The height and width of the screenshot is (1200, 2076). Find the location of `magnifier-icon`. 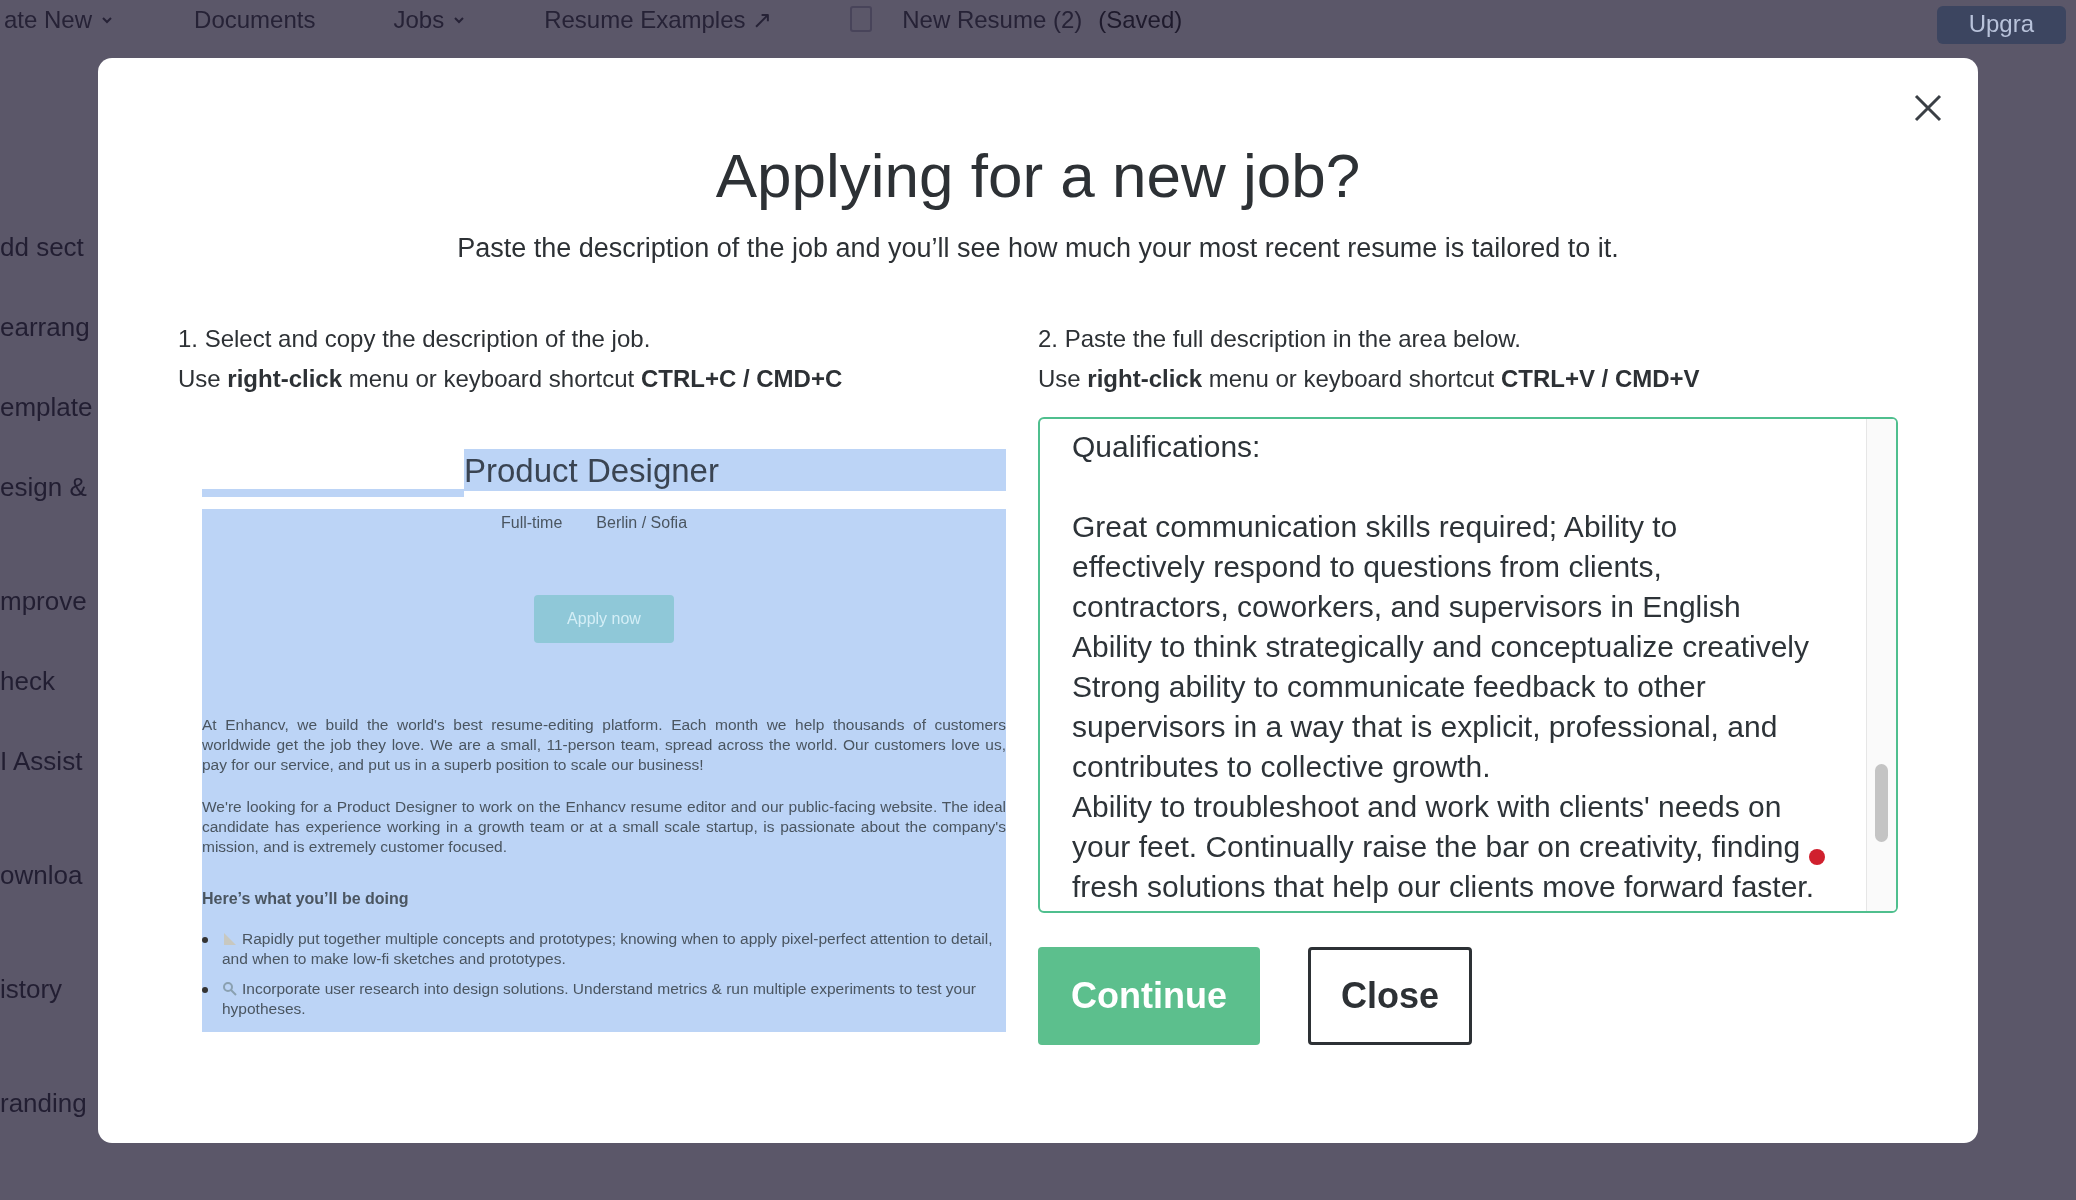

magnifier-icon is located at coordinates (230, 989).